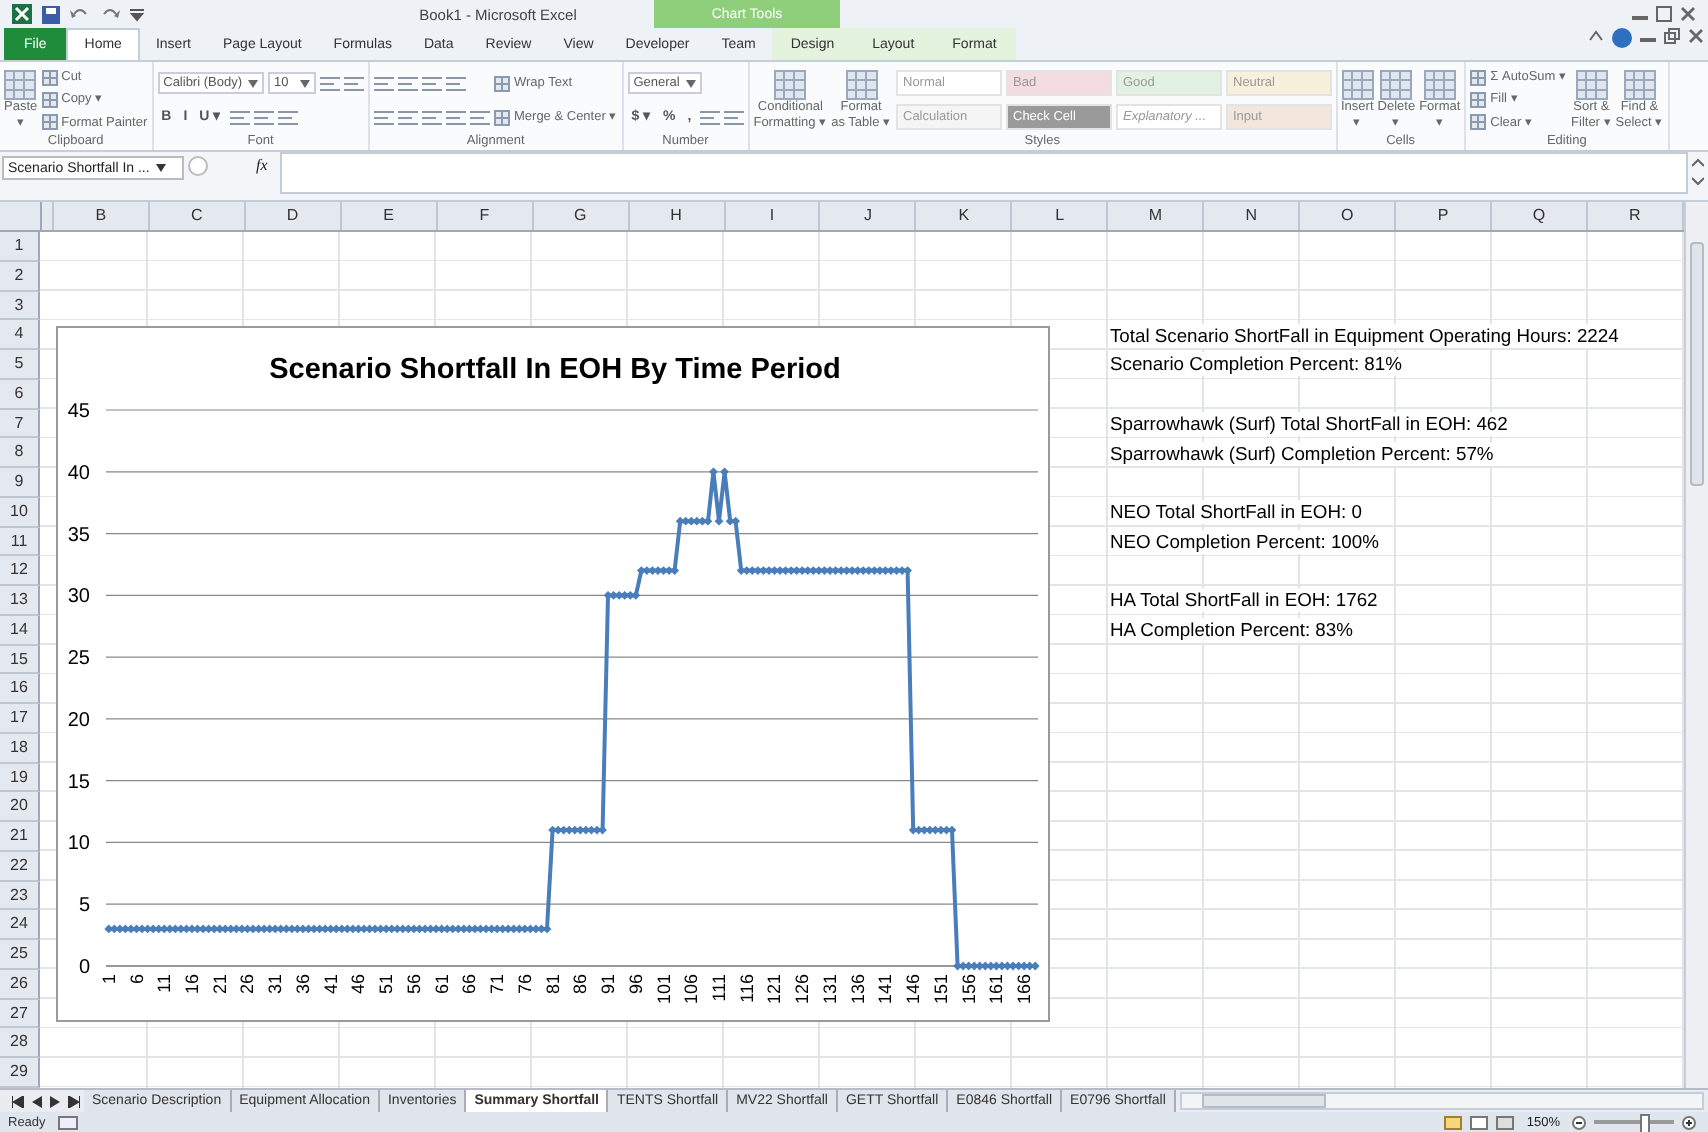  Describe the element at coordinates (20, 866) in the screenshot. I see `row-header: 22` at that location.